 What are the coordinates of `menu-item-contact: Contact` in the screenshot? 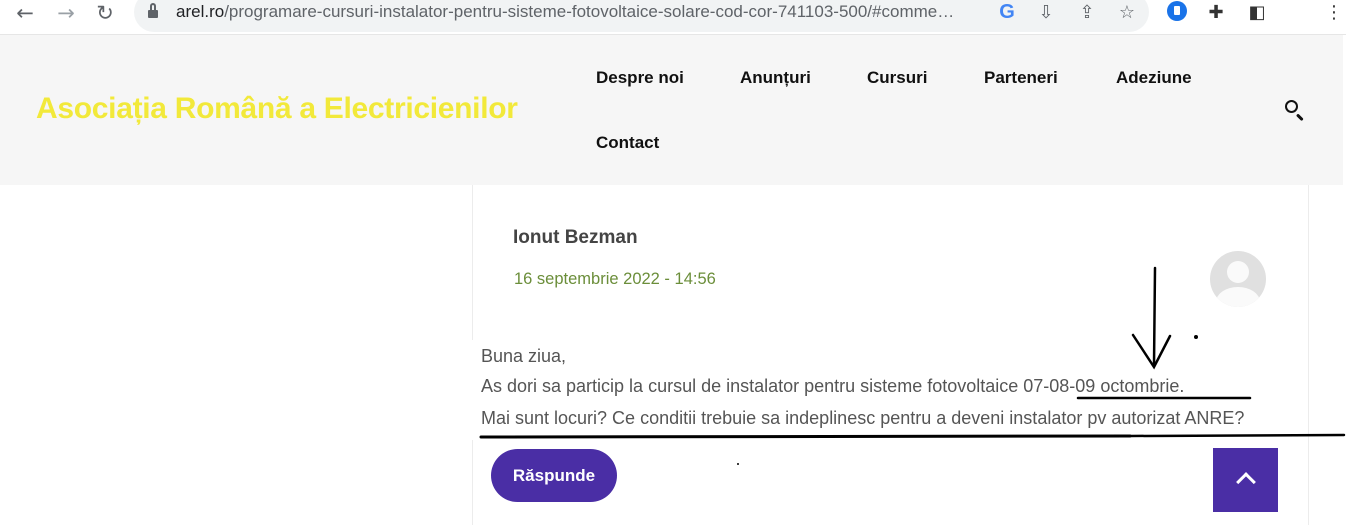 It's located at (627, 143).